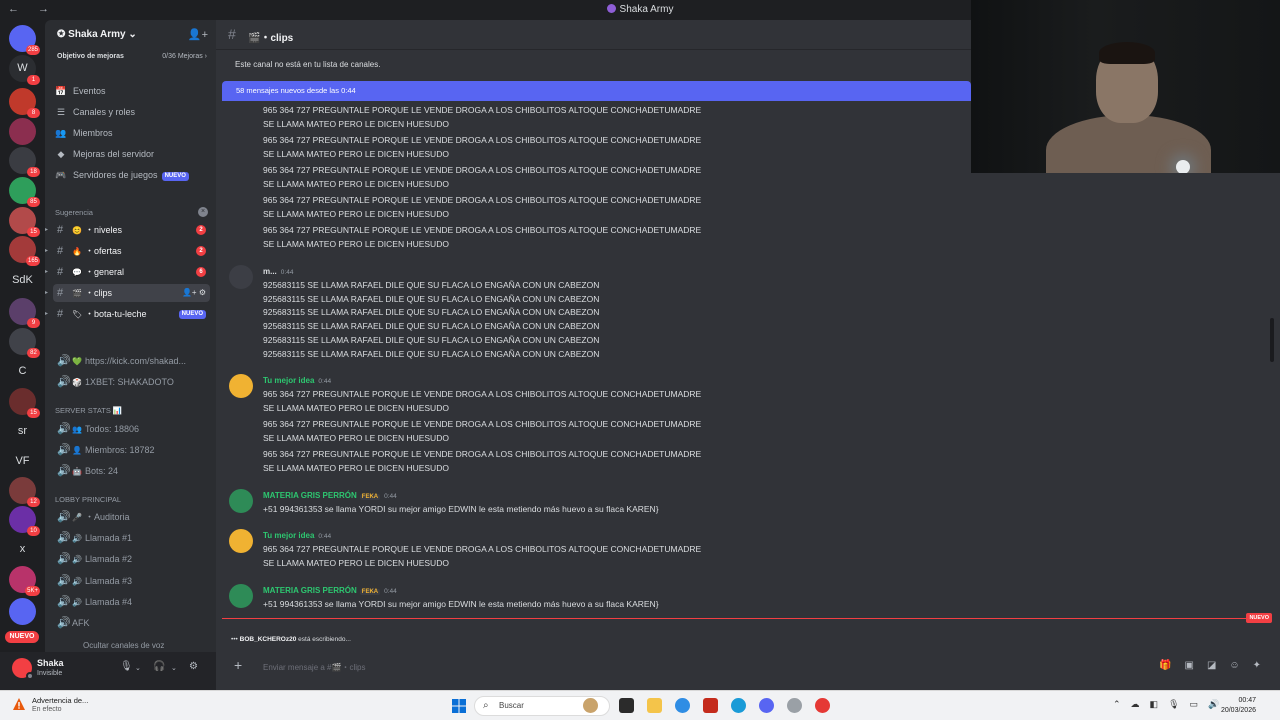 This screenshot has height=720, width=1280. I want to click on sidebar-channel: ▸ # 🎬 ・clips 👤+ ⚙, so click(127, 293).